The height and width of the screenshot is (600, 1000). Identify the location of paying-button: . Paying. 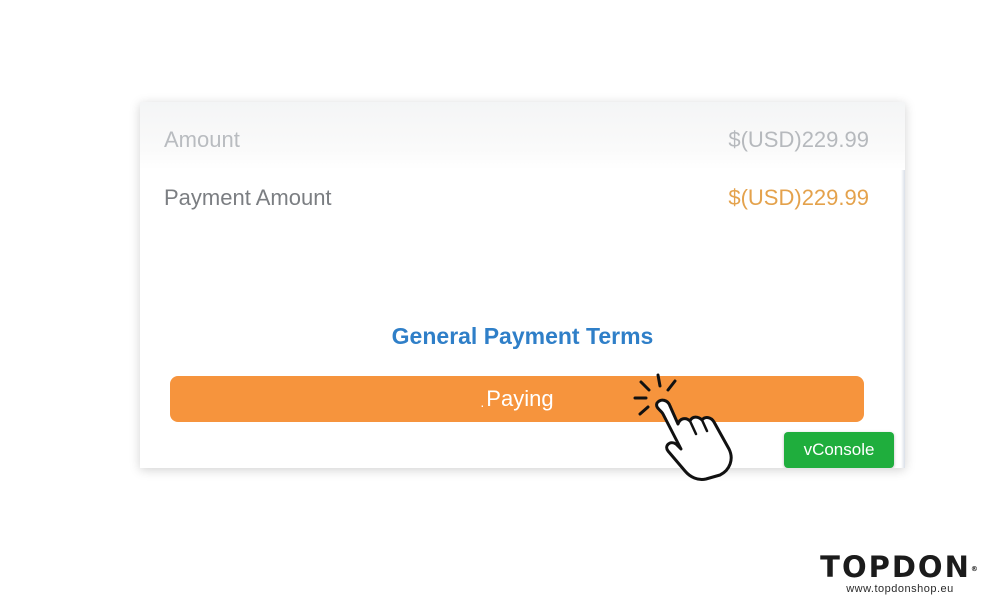
(517, 399).